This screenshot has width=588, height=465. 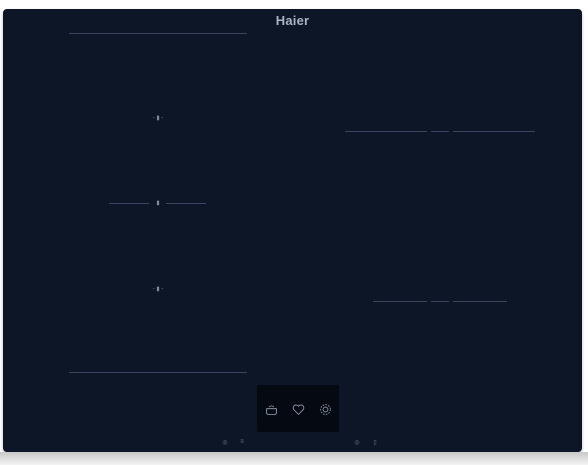 I want to click on left-zone-center-line-right, so click(x=186, y=203).